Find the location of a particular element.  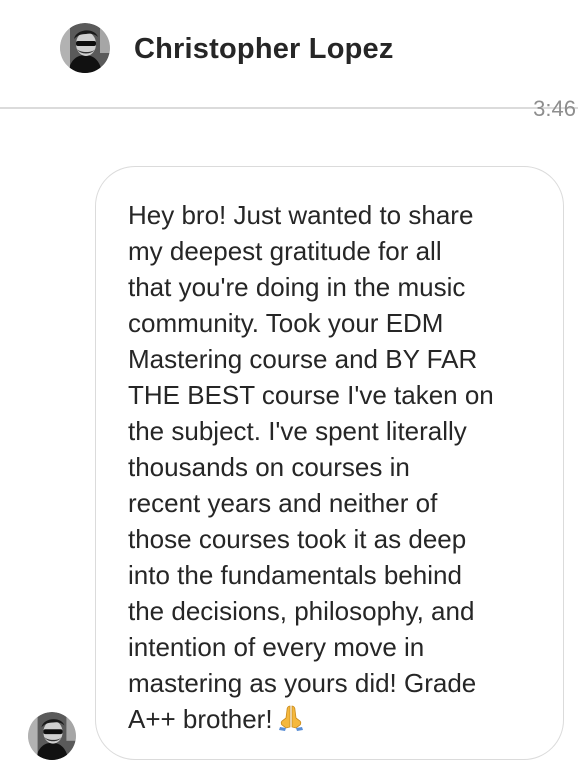

header-divider is located at coordinates (289, 108).